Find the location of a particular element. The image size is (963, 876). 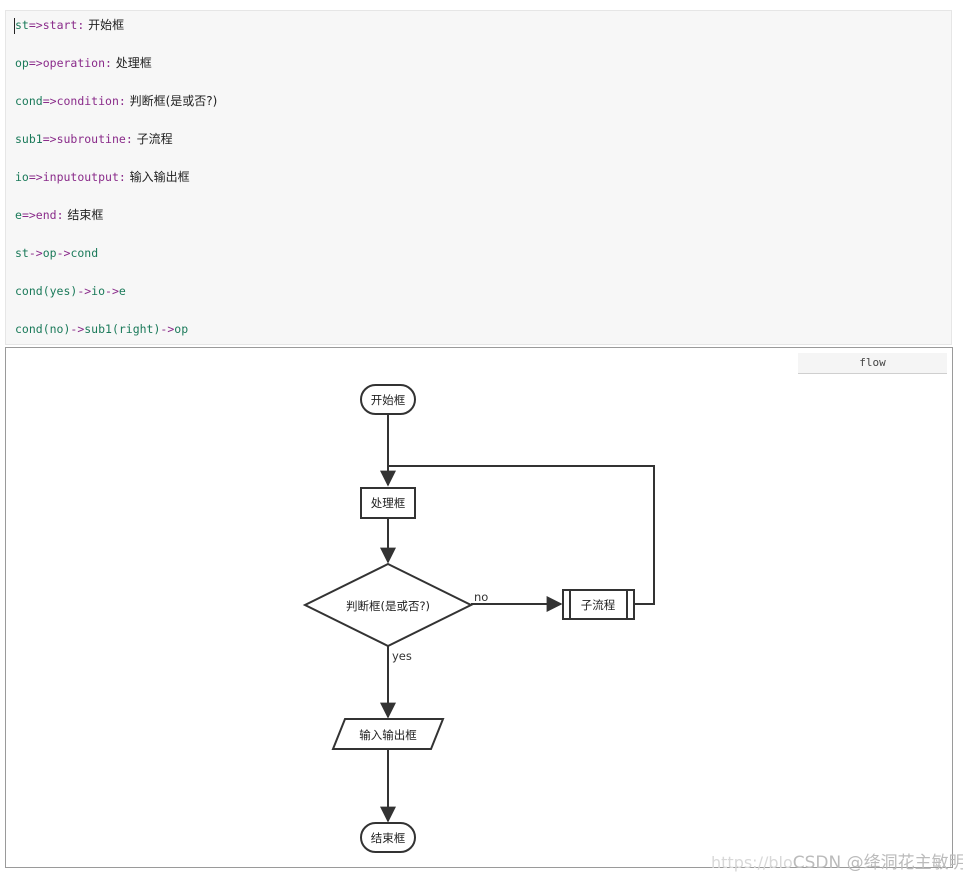

inputoutput-node-label: 输入输出框 is located at coordinates (388, 735).